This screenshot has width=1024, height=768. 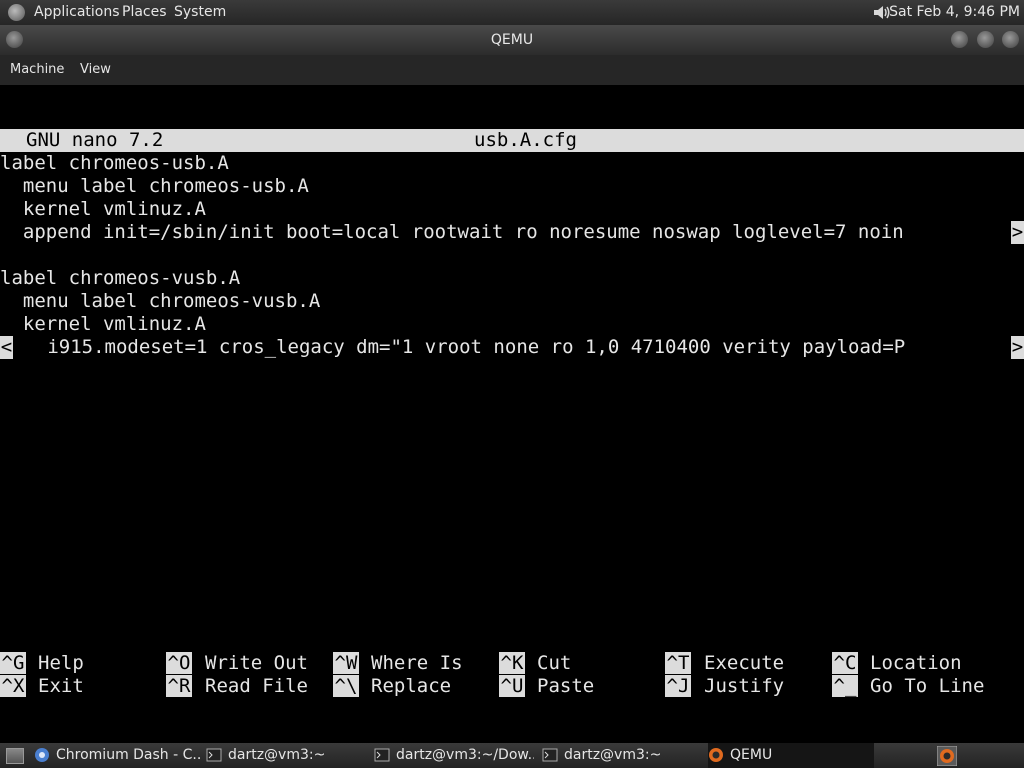 What do you see at coordinates (791, 755) in the screenshot?
I see `taskbar-item-qemu: QEMU` at bounding box center [791, 755].